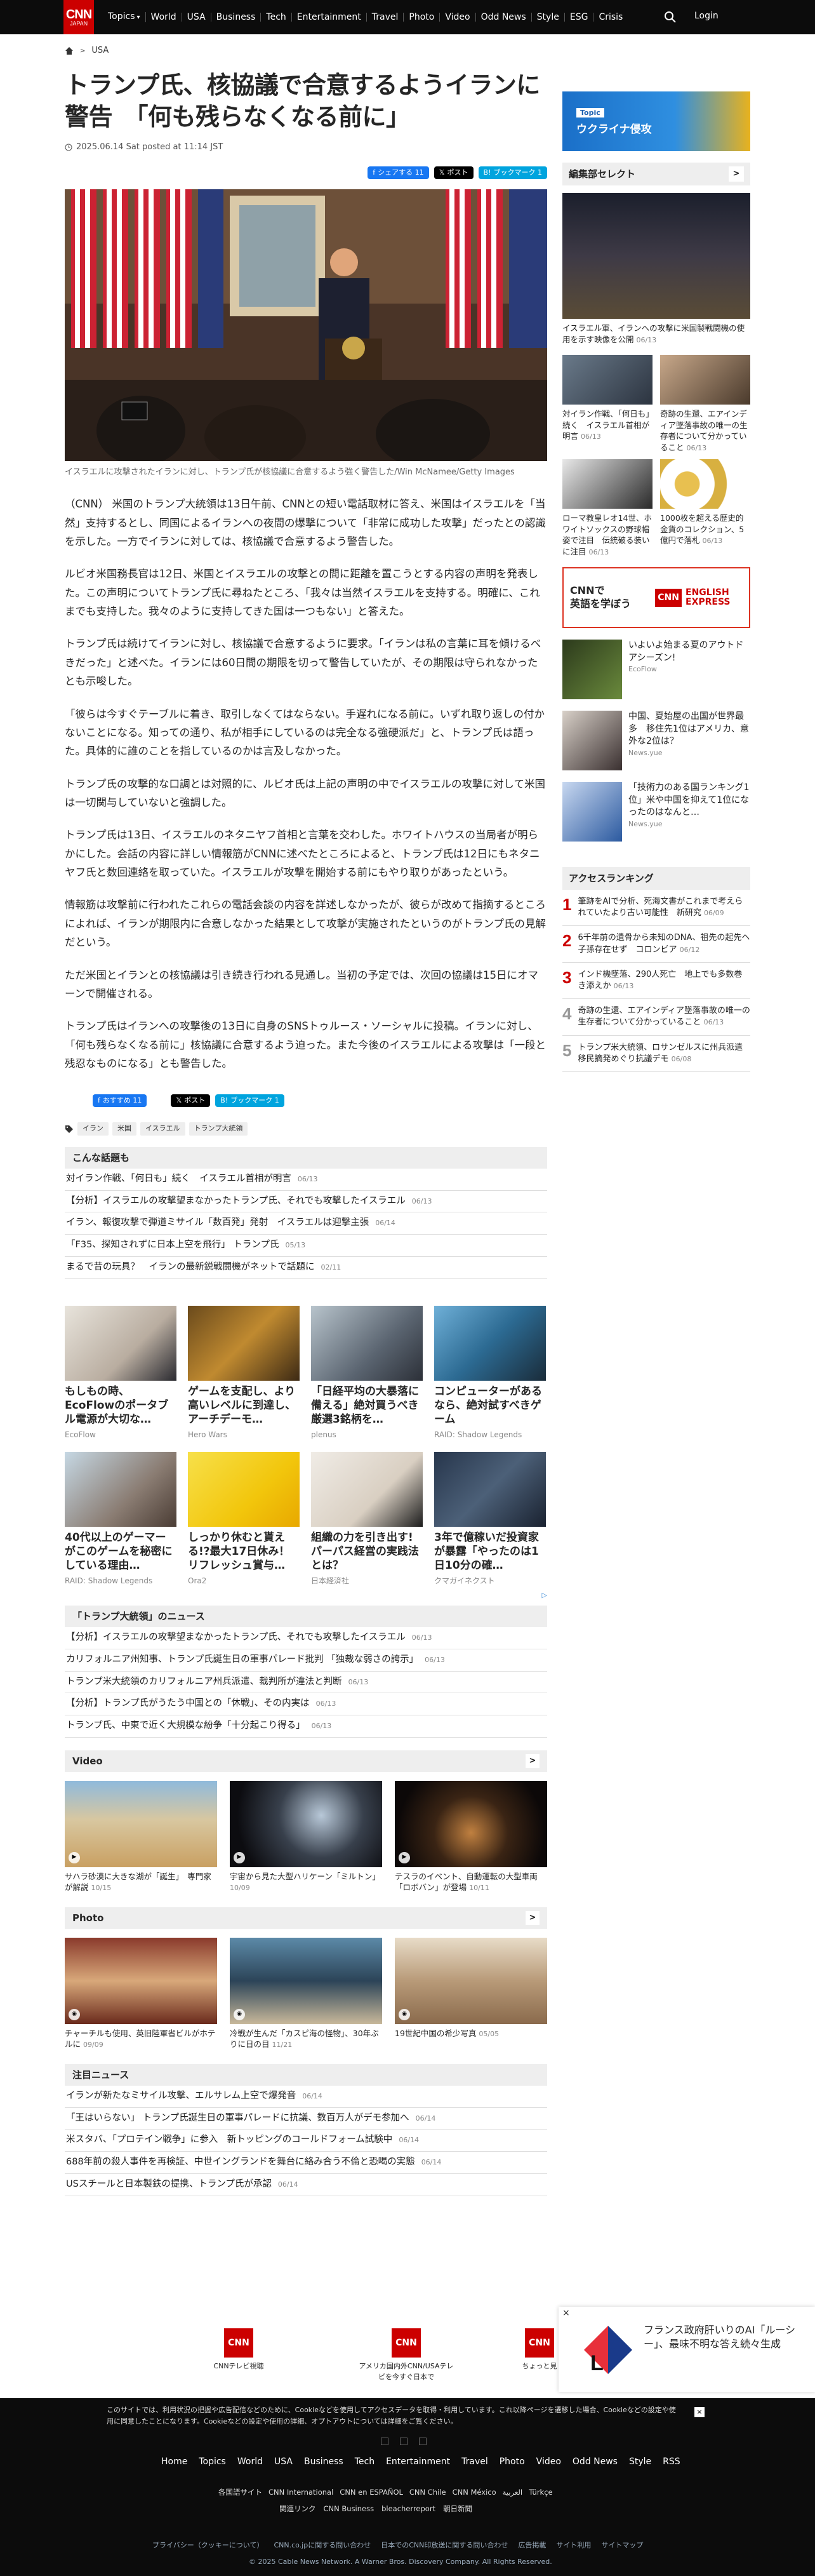  What do you see at coordinates (512, 2462) in the screenshot?
I see `footer-link: Photo` at bounding box center [512, 2462].